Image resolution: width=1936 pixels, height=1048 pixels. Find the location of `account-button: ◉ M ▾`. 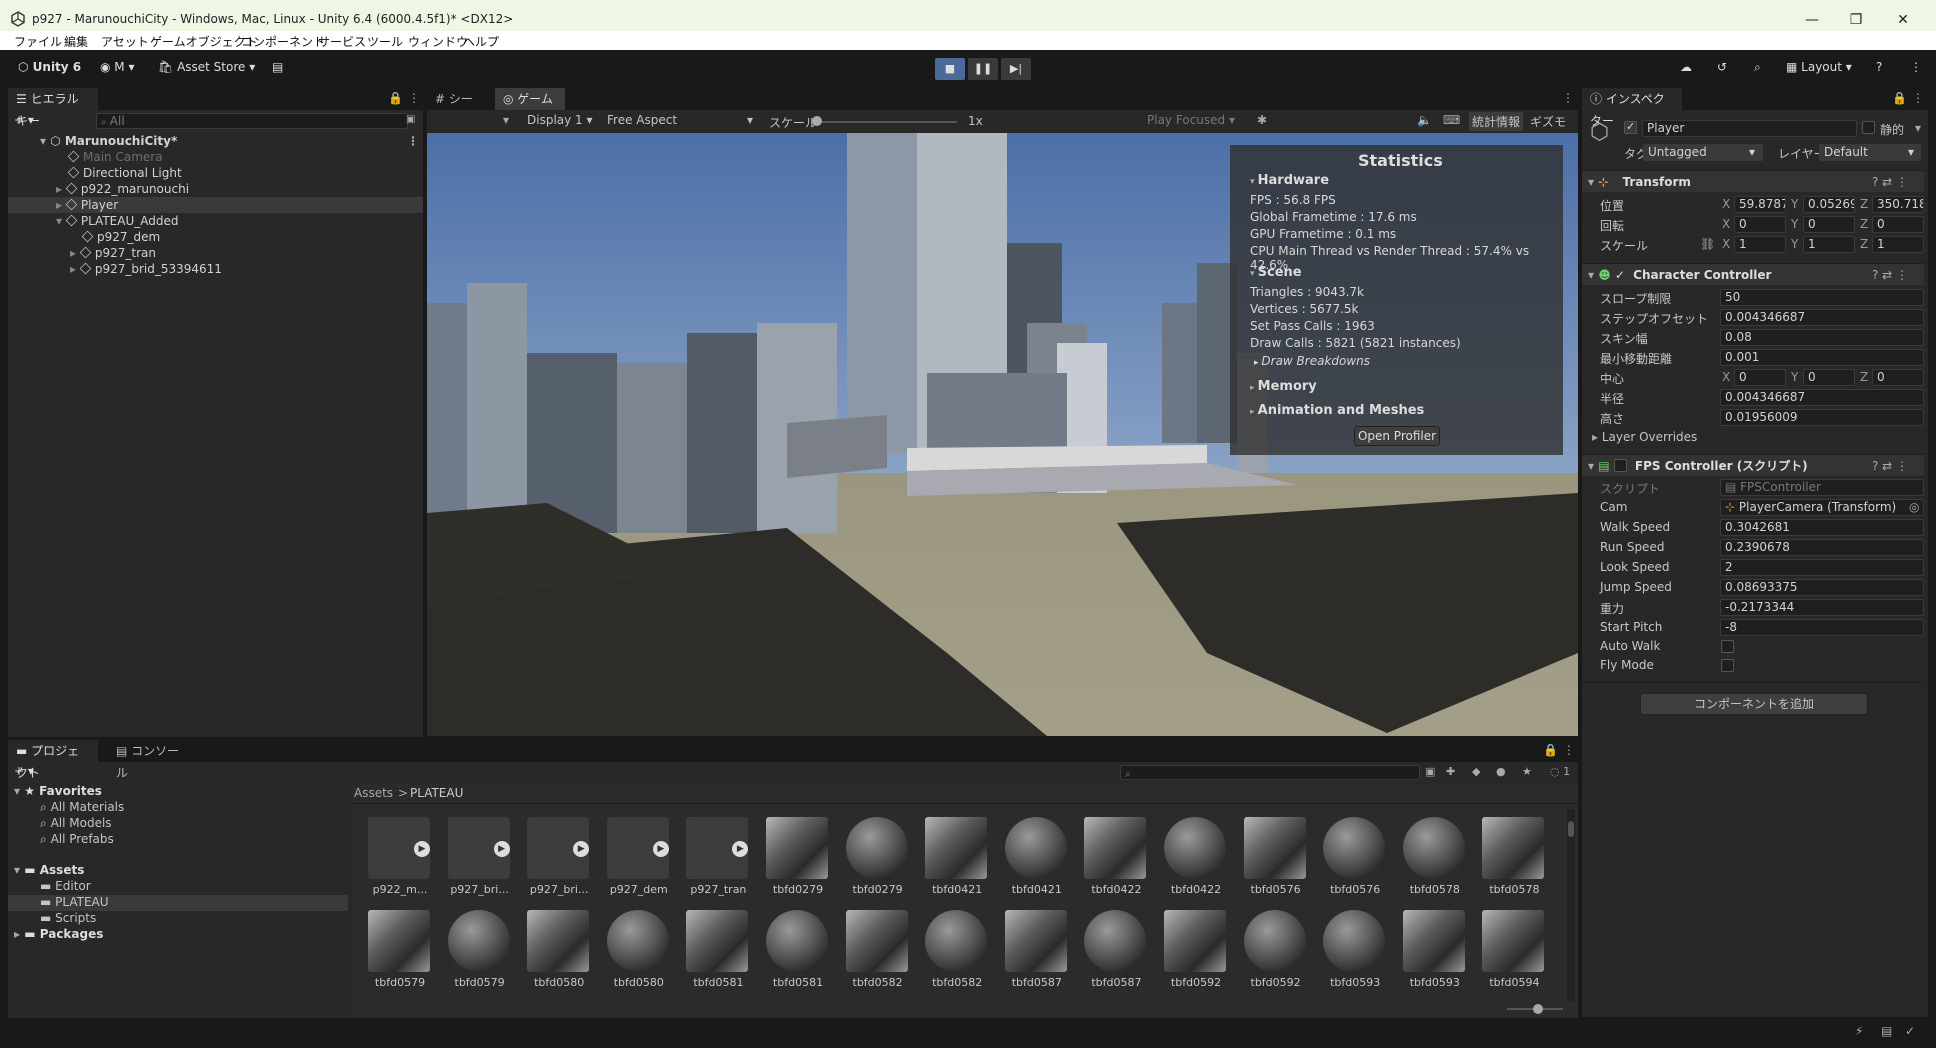

account-button: ◉ M ▾ is located at coordinates (117, 67).